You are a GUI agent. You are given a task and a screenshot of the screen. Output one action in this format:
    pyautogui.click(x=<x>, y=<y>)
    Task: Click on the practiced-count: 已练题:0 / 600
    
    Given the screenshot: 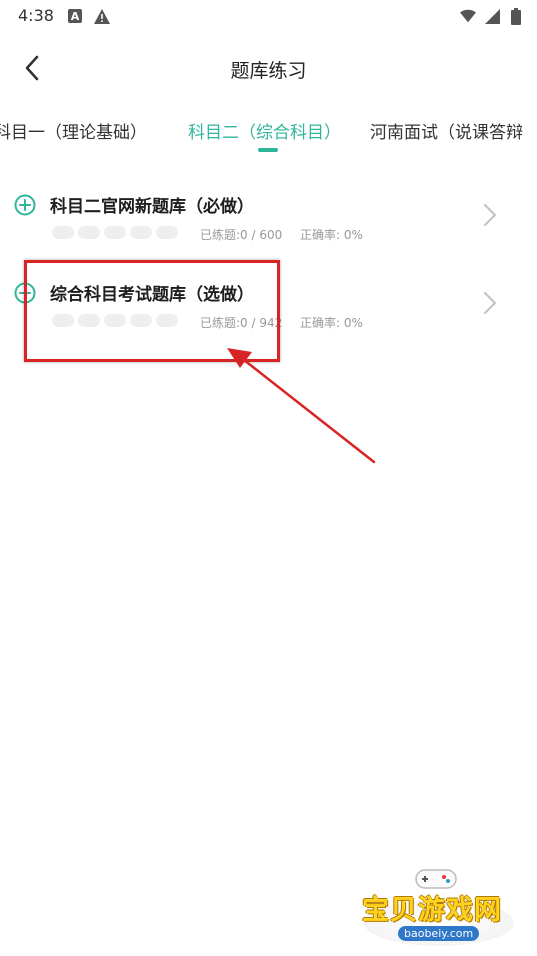 What is the action you would take?
    pyautogui.click(x=241, y=235)
    